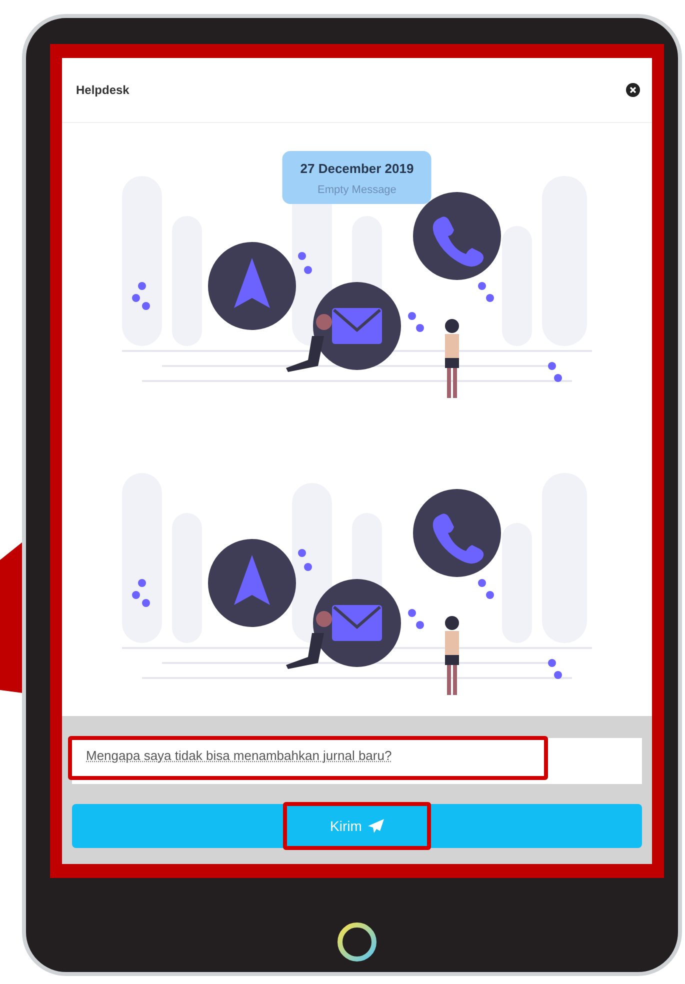 The height and width of the screenshot is (984, 685). I want to click on home-button-icon, so click(357, 942).